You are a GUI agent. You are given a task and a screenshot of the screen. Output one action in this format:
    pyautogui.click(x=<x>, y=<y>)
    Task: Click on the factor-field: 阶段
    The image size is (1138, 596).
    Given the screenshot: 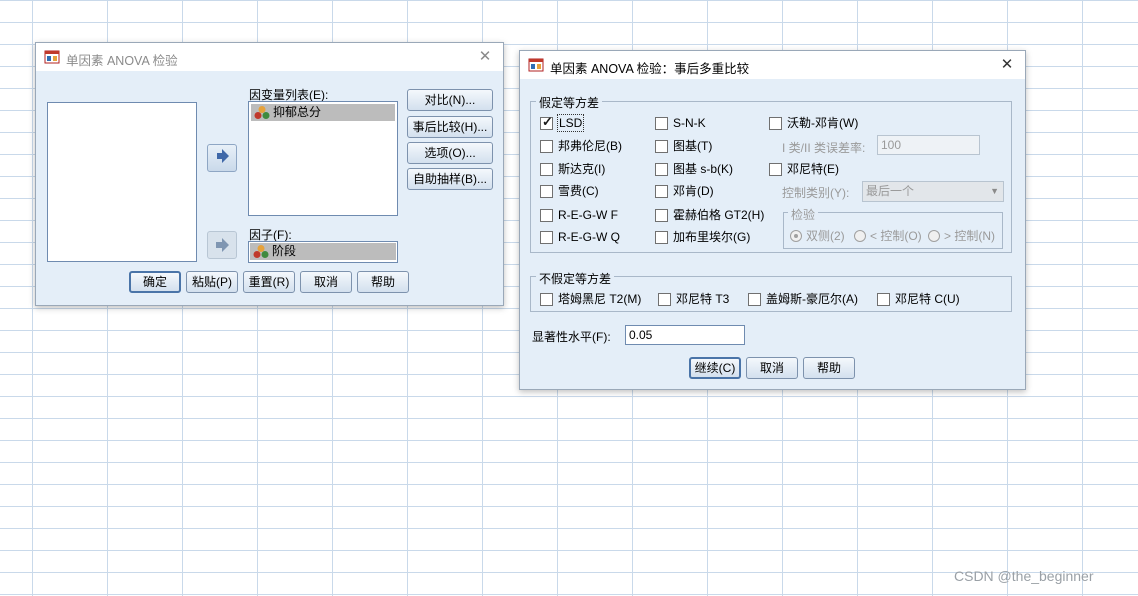 What is the action you would take?
    pyautogui.click(x=323, y=252)
    